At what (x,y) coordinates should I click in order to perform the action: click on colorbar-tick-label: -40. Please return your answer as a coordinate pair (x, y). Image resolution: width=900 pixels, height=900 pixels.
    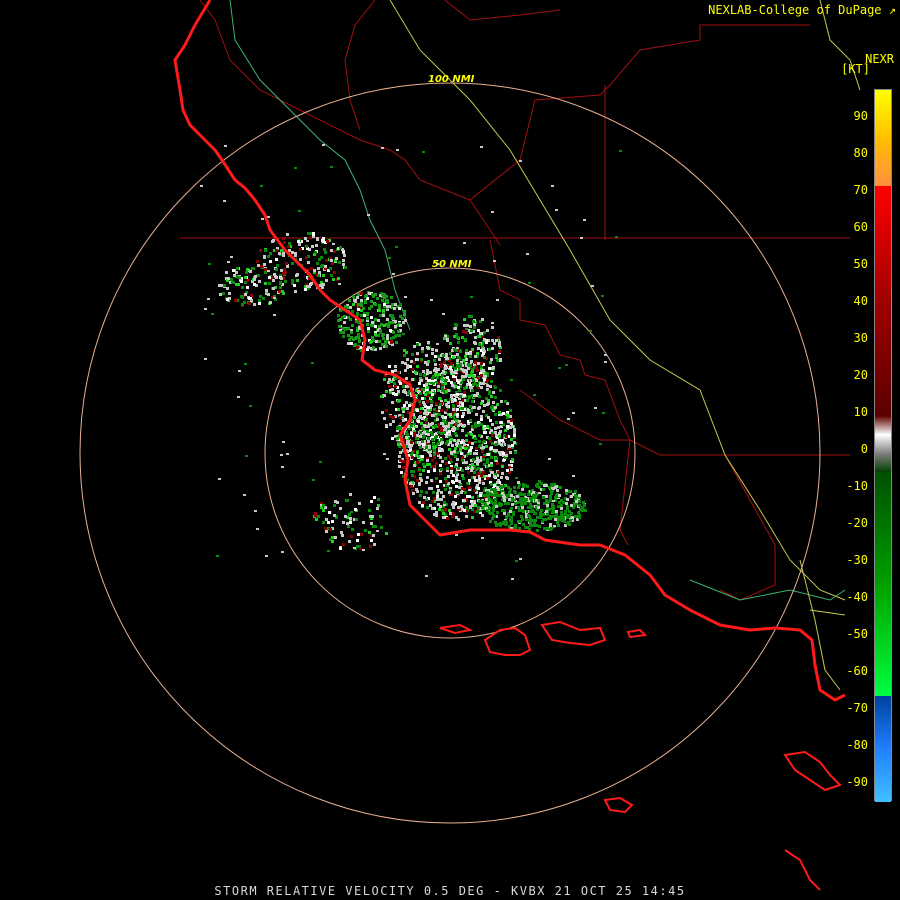
    Looking at the image, I should click on (857, 597).